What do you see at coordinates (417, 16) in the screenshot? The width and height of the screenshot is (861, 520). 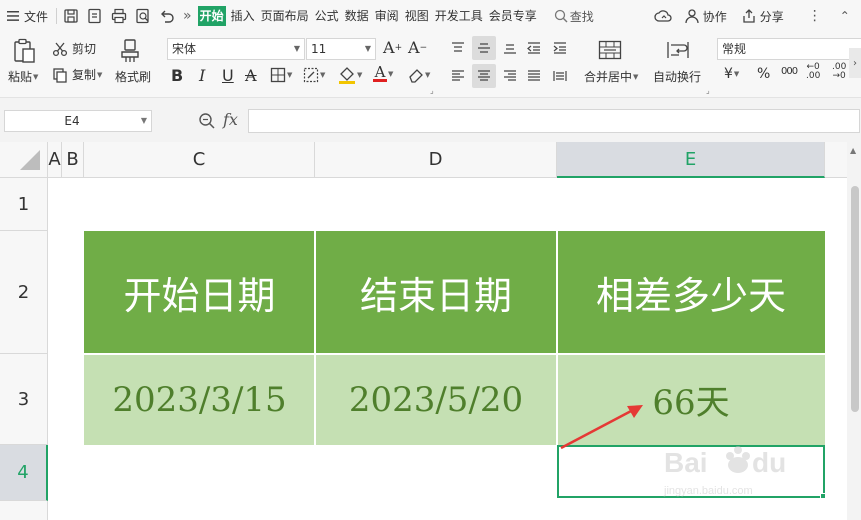 I see `tab-6: 视图` at bounding box center [417, 16].